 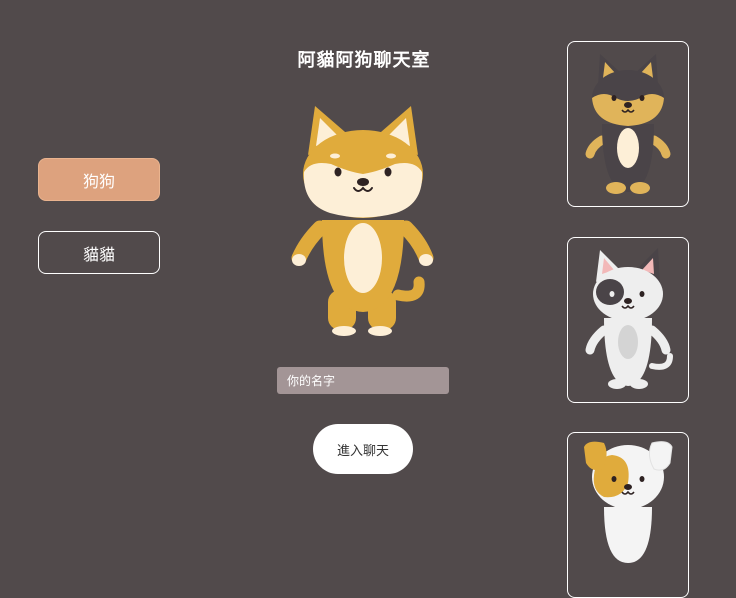 I want to click on white-gray-cat-icon, so click(x=629, y=318).